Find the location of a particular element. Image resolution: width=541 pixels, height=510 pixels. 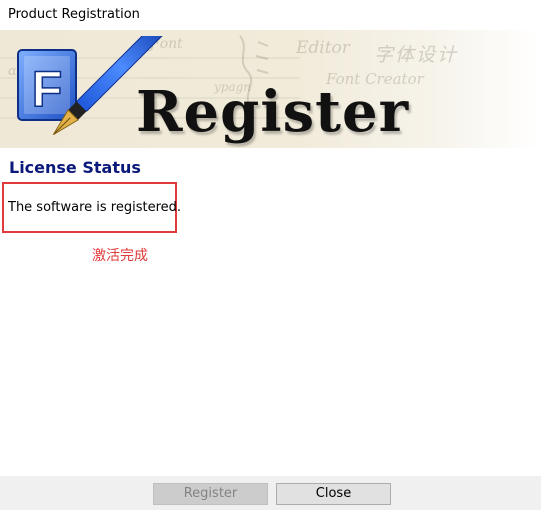

register-button: Register is located at coordinates (210, 494).